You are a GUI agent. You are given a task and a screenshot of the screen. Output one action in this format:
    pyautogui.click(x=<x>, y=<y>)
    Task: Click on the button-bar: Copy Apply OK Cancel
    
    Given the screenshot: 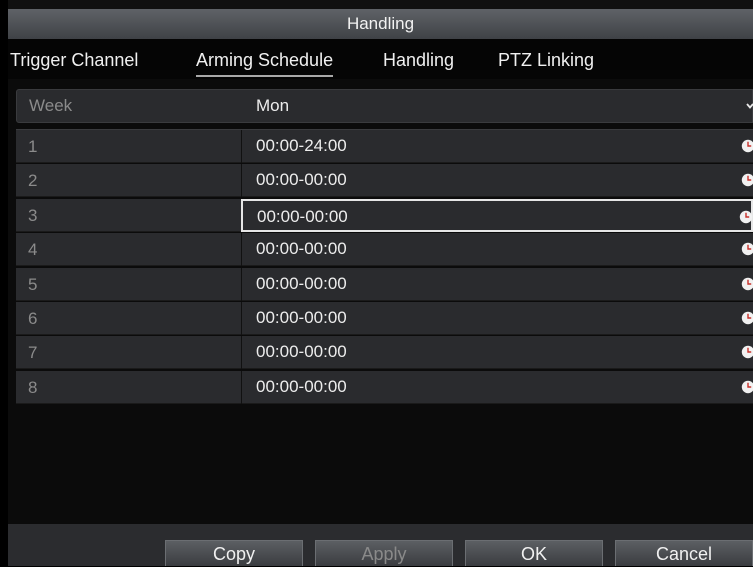 What is the action you would take?
    pyautogui.click(x=380, y=545)
    